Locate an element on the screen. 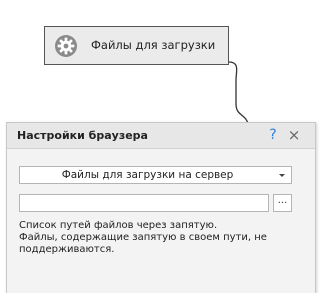 The image size is (327, 293). action-type-select-value: Файлы для загрузки на сервер is located at coordinates (147, 175).